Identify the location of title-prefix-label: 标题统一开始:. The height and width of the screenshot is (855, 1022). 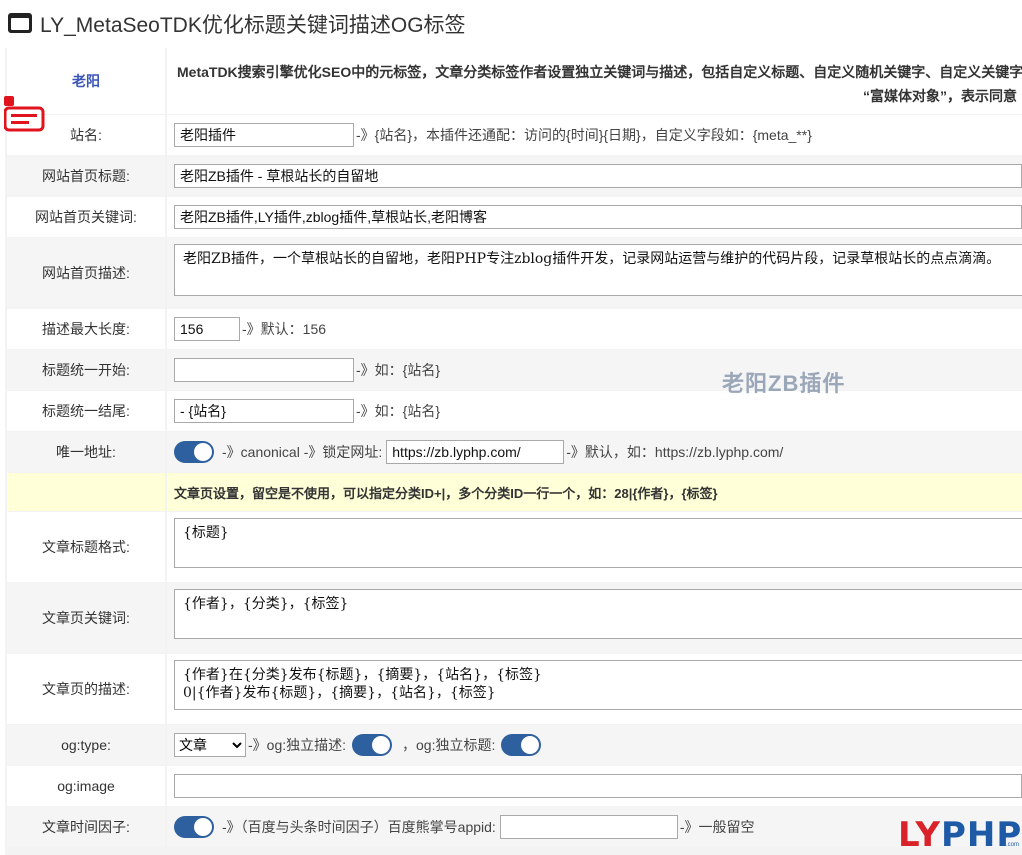
(86, 370).